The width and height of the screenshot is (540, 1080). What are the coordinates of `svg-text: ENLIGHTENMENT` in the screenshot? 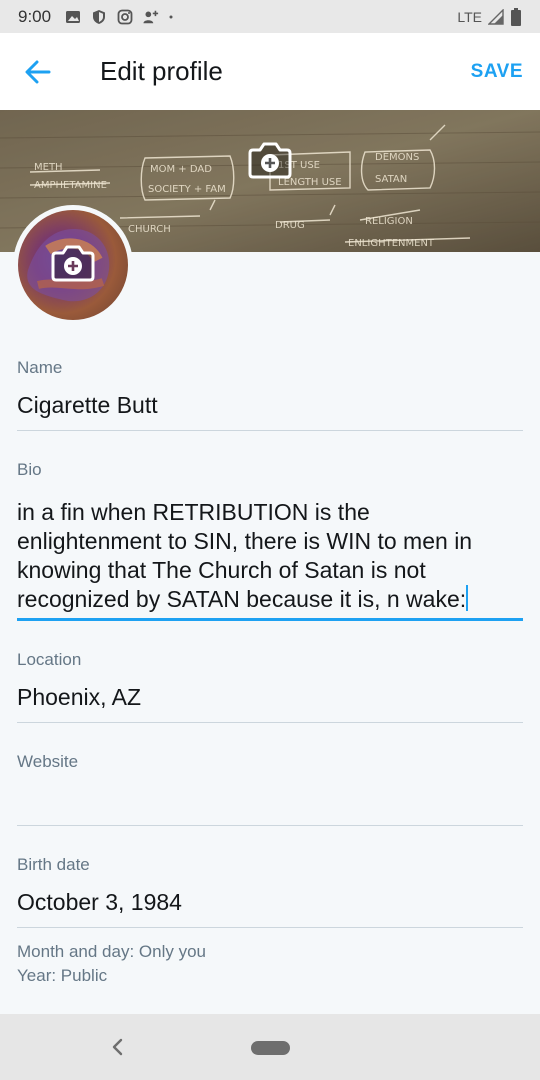 It's located at (391, 243).